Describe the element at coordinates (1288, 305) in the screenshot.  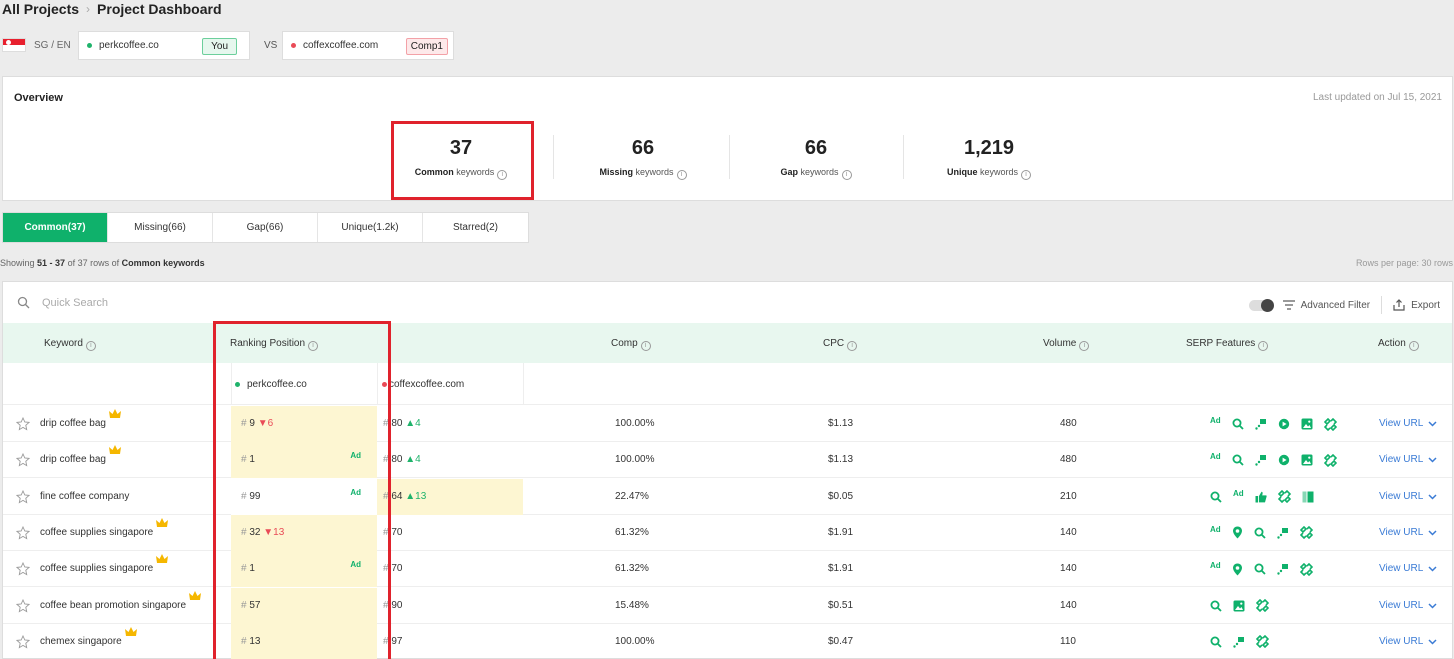
I see `filter-icon` at that location.